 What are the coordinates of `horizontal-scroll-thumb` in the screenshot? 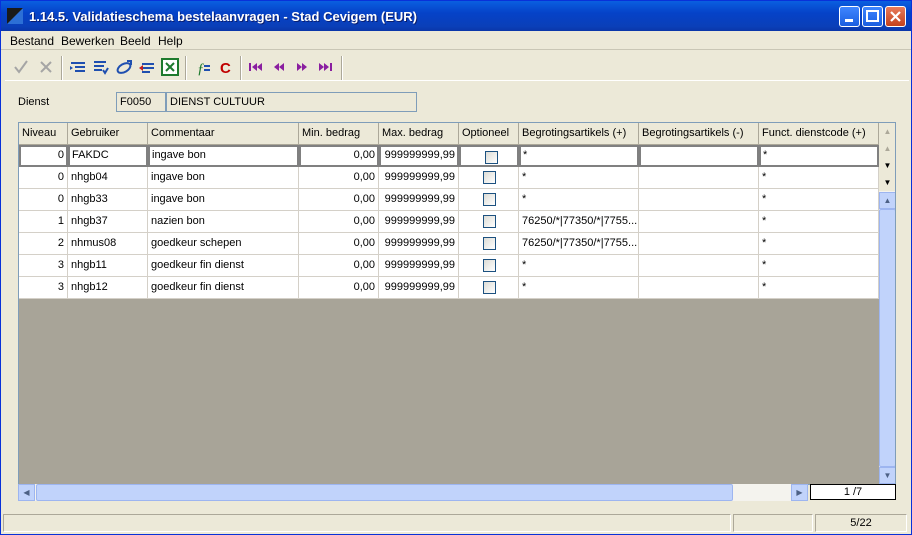 It's located at (384, 492).